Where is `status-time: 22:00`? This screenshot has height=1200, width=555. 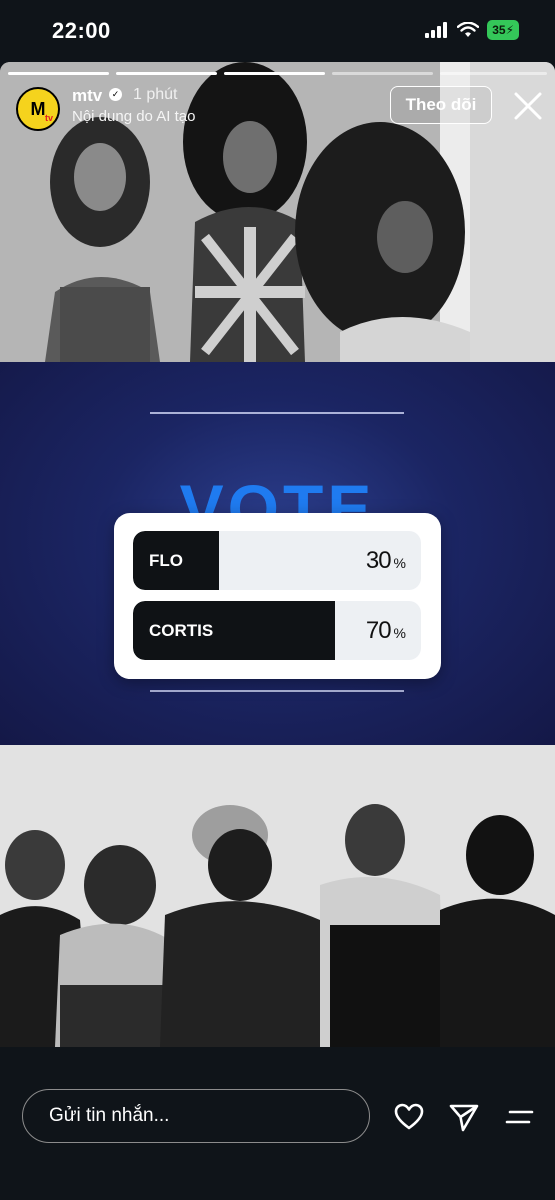 status-time: 22:00 is located at coordinates (81, 30).